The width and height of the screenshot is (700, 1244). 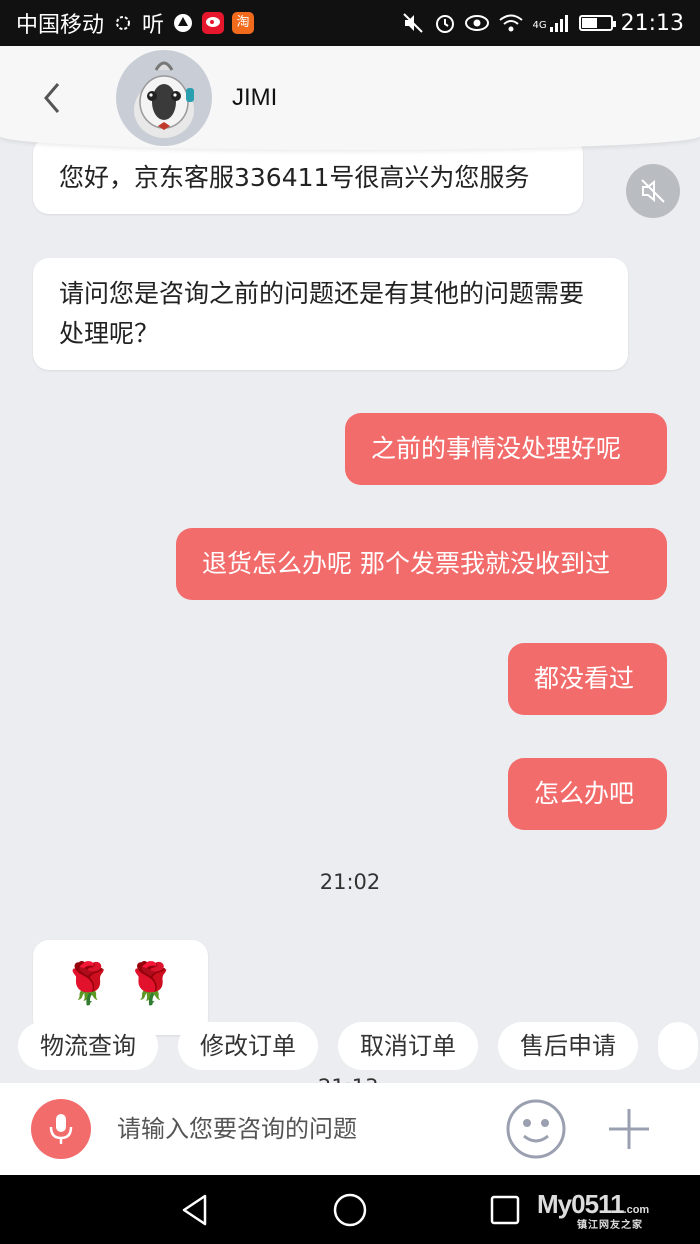 I want to click on alarm-icon, so click(x=445, y=23).